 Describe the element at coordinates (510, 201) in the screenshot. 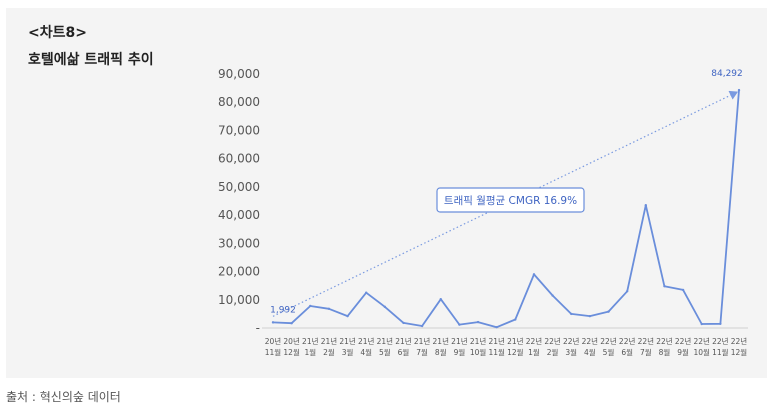

I see `trend-annotation: 트래픽 월평균 CMGR 16.9%` at that location.